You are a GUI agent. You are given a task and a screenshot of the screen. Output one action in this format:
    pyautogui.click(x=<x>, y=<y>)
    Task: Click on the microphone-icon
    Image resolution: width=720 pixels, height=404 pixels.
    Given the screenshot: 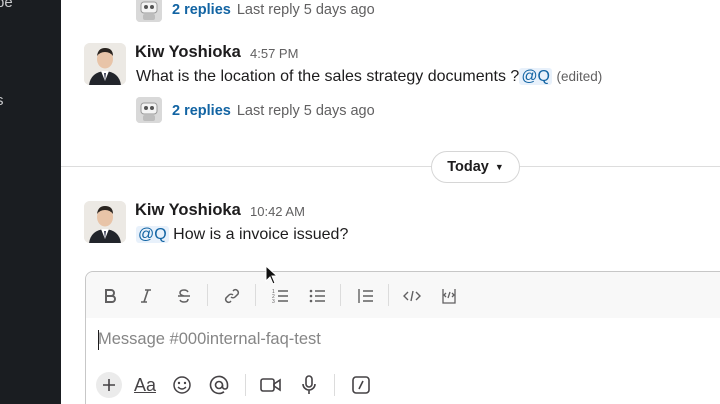 What is the action you would take?
    pyautogui.click(x=309, y=384)
    